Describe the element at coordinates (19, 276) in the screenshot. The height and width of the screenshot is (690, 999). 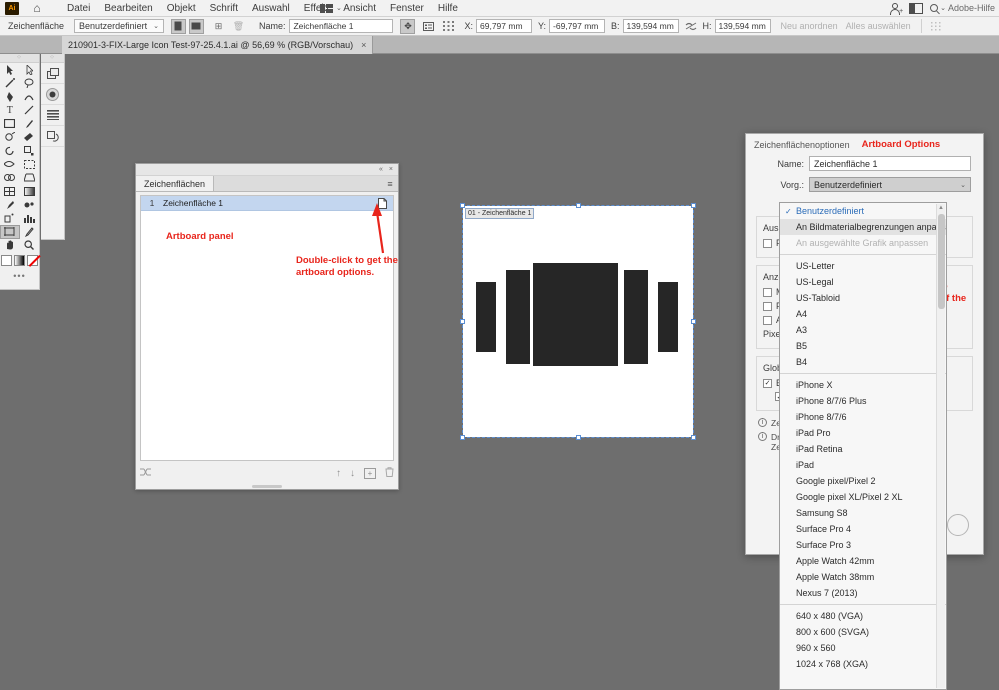
I see `edit-toolbar-icon: •••` at that location.